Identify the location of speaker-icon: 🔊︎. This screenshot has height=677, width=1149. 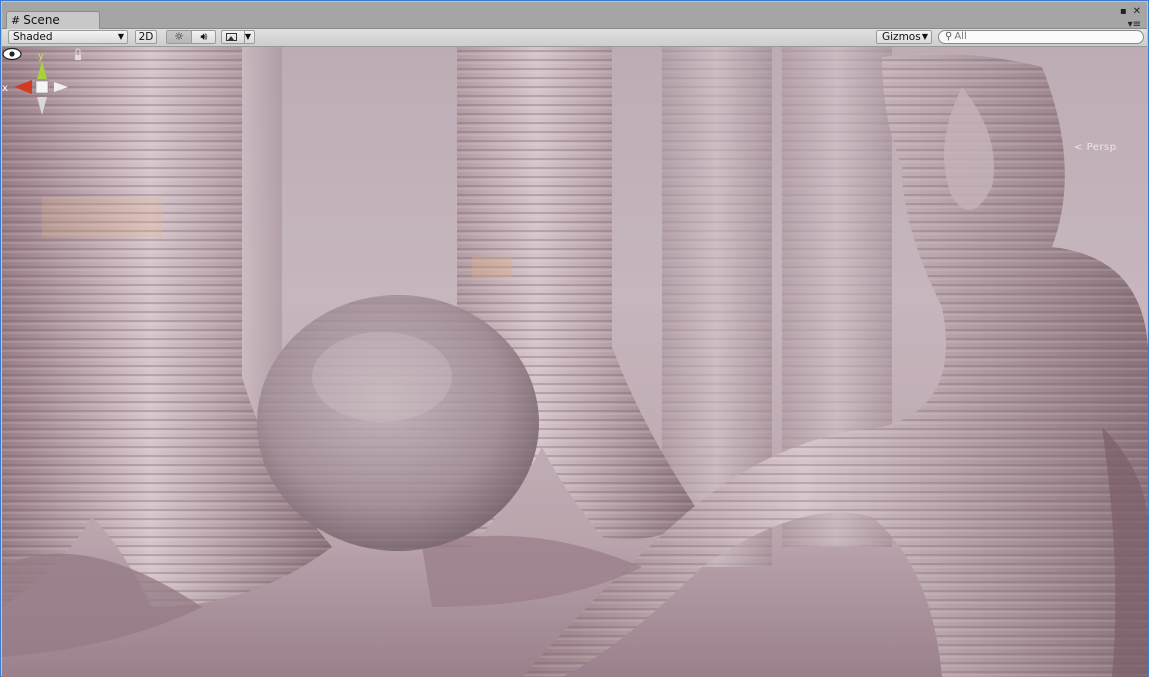
(204, 37).